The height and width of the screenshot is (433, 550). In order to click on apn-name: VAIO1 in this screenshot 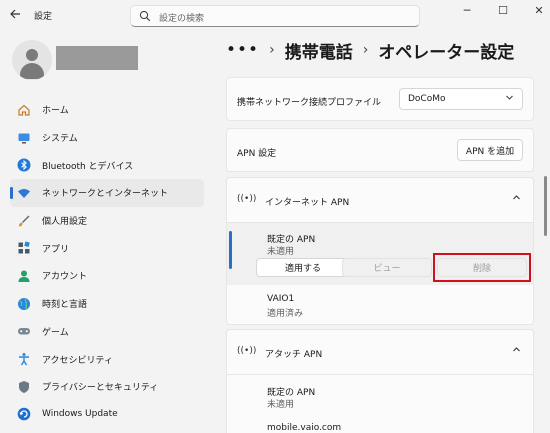, I will do `click(281, 299)`.